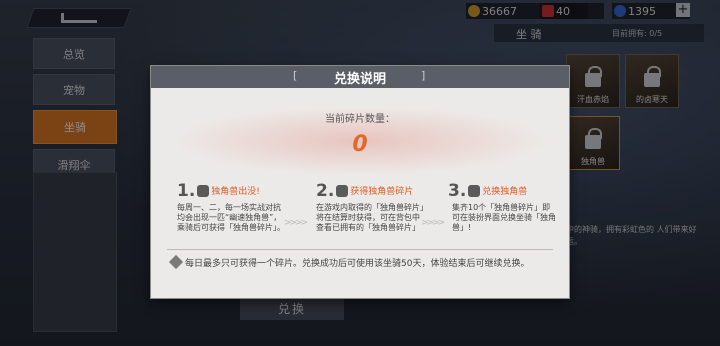 This screenshot has height=346, width=720. What do you see at coordinates (342, 191) in the screenshot?
I see `horn-fragment-icon` at bounding box center [342, 191].